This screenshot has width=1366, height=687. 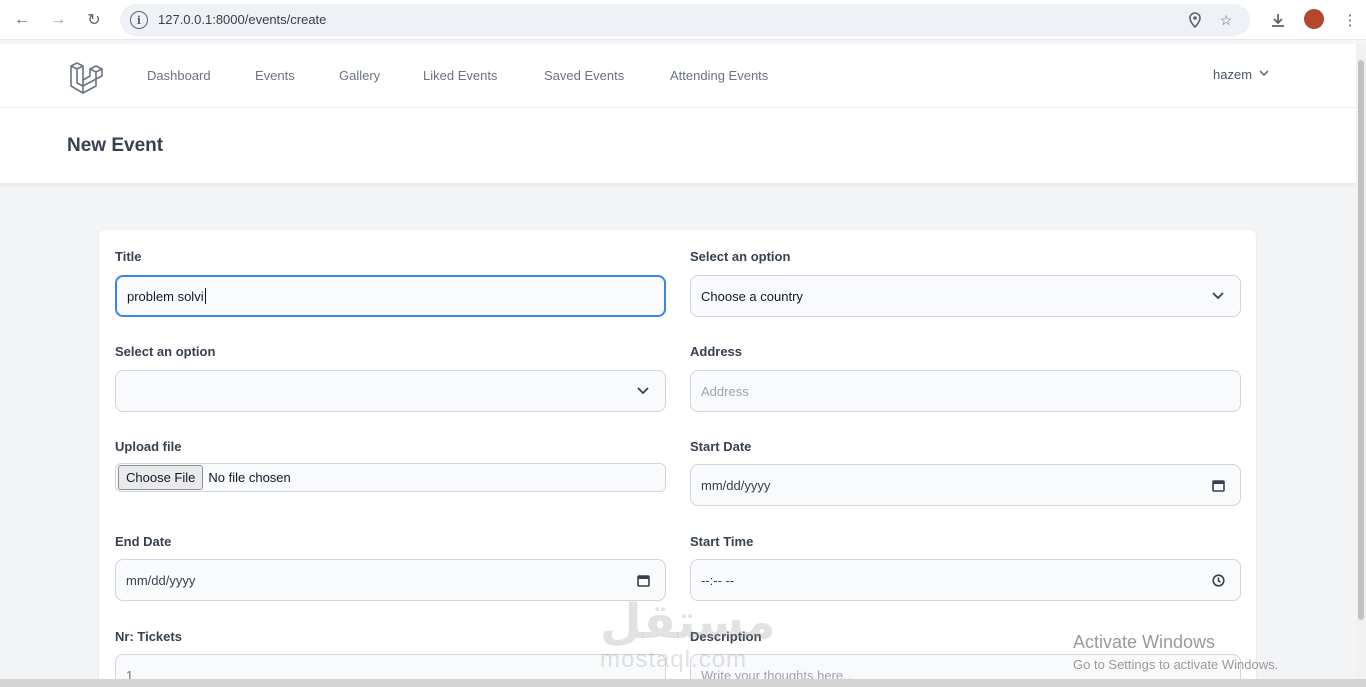 What do you see at coordinates (165, 351) in the screenshot?
I see `city-select-label: Select an option` at bounding box center [165, 351].